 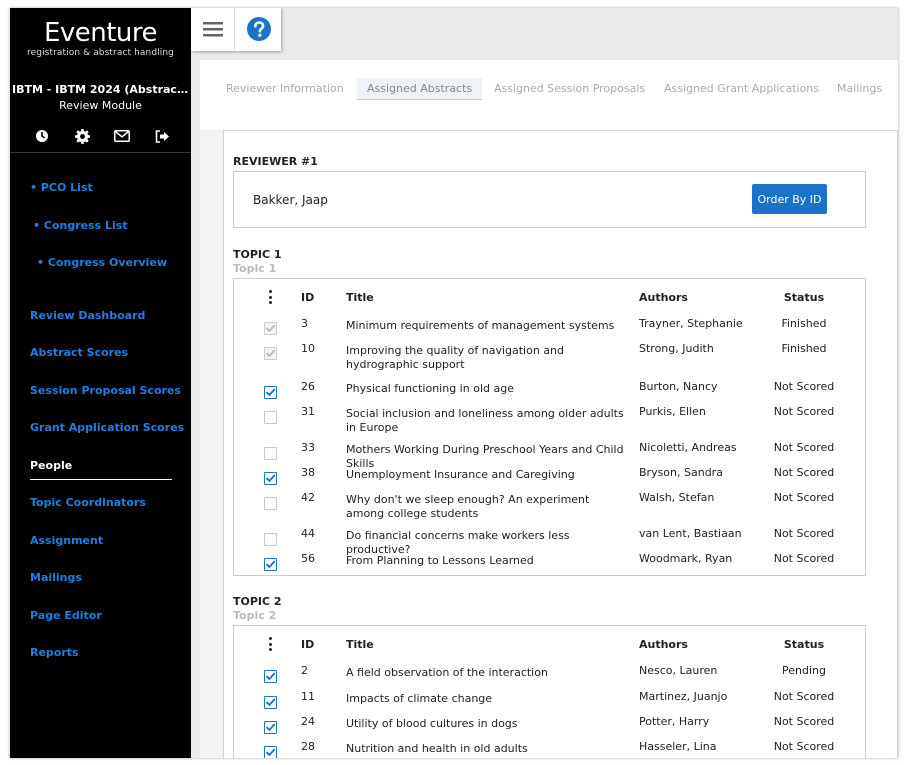 What do you see at coordinates (308, 721) in the screenshot?
I see `cell-id: 24` at bounding box center [308, 721].